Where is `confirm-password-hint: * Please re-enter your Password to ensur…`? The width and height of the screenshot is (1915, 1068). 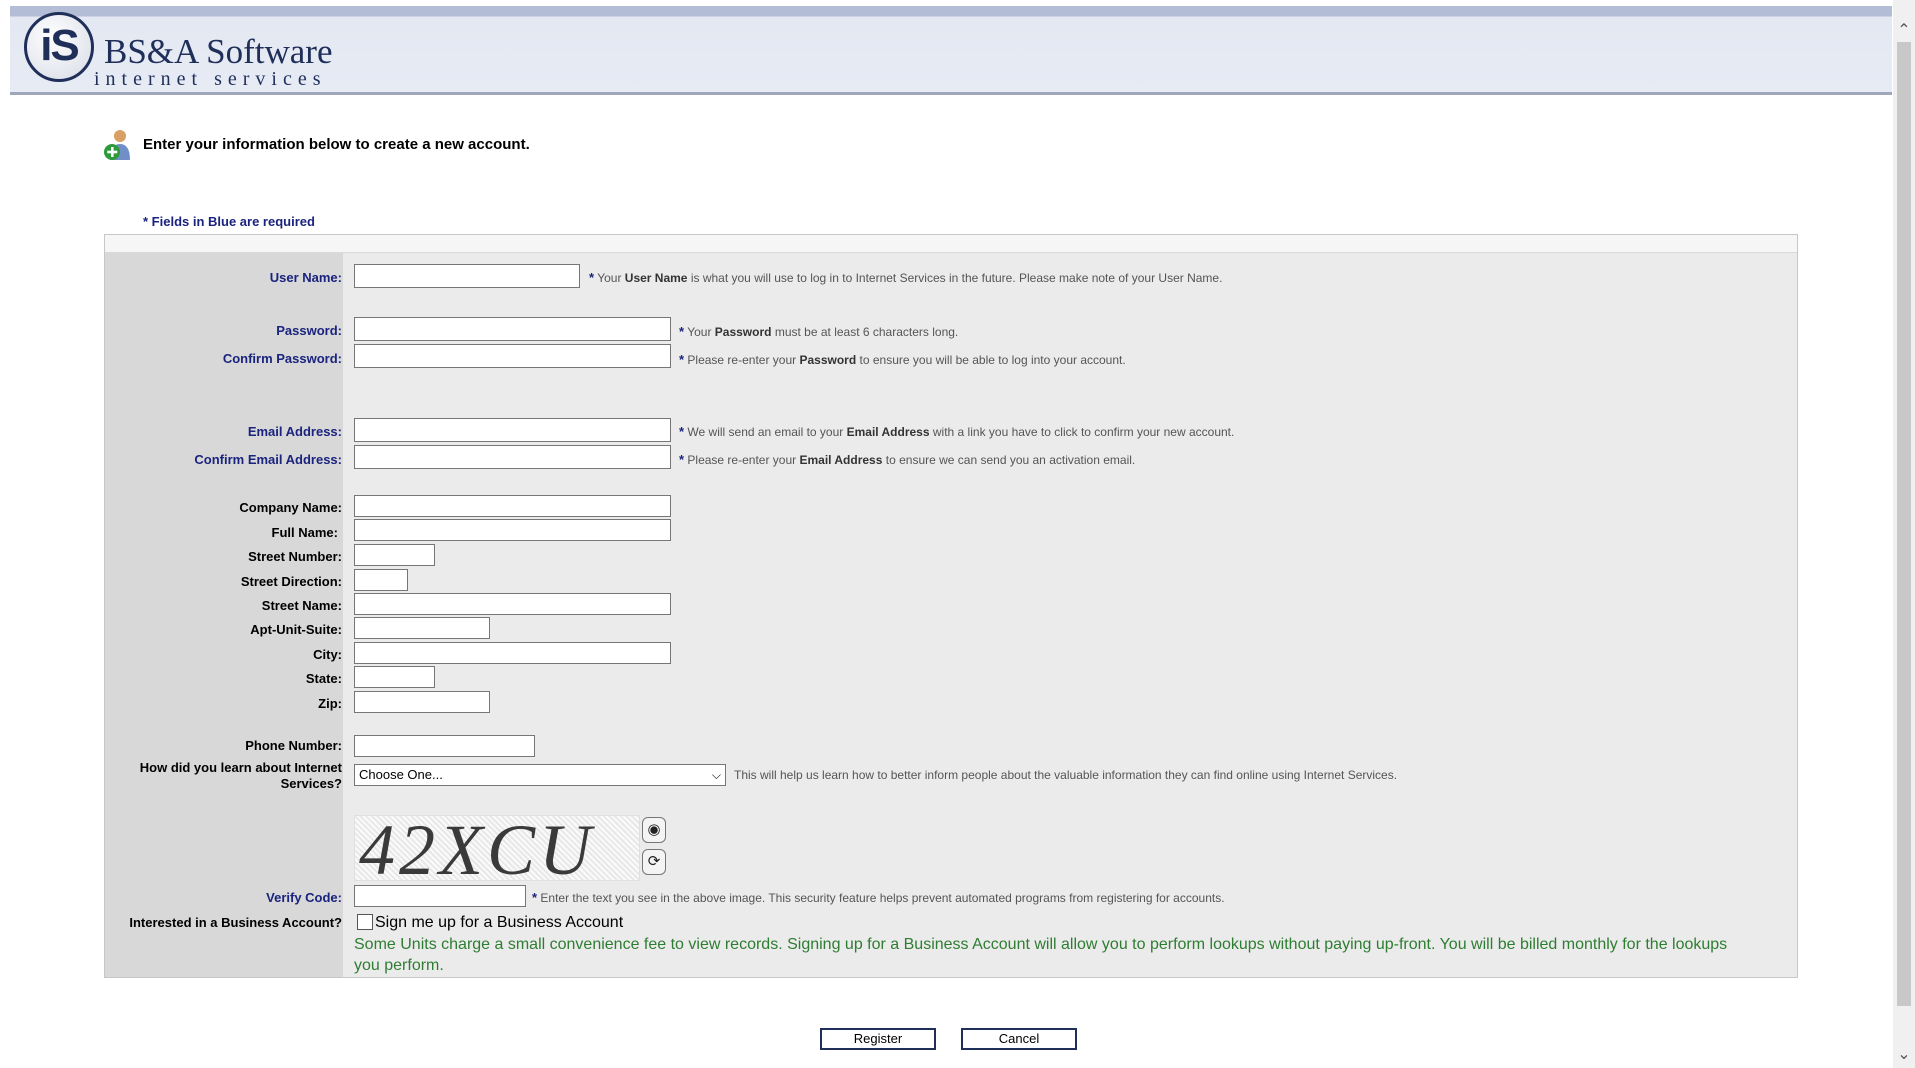
confirm-password-hint: * Please re-enter your Password to ensur… is located at coordinates (902, 359).